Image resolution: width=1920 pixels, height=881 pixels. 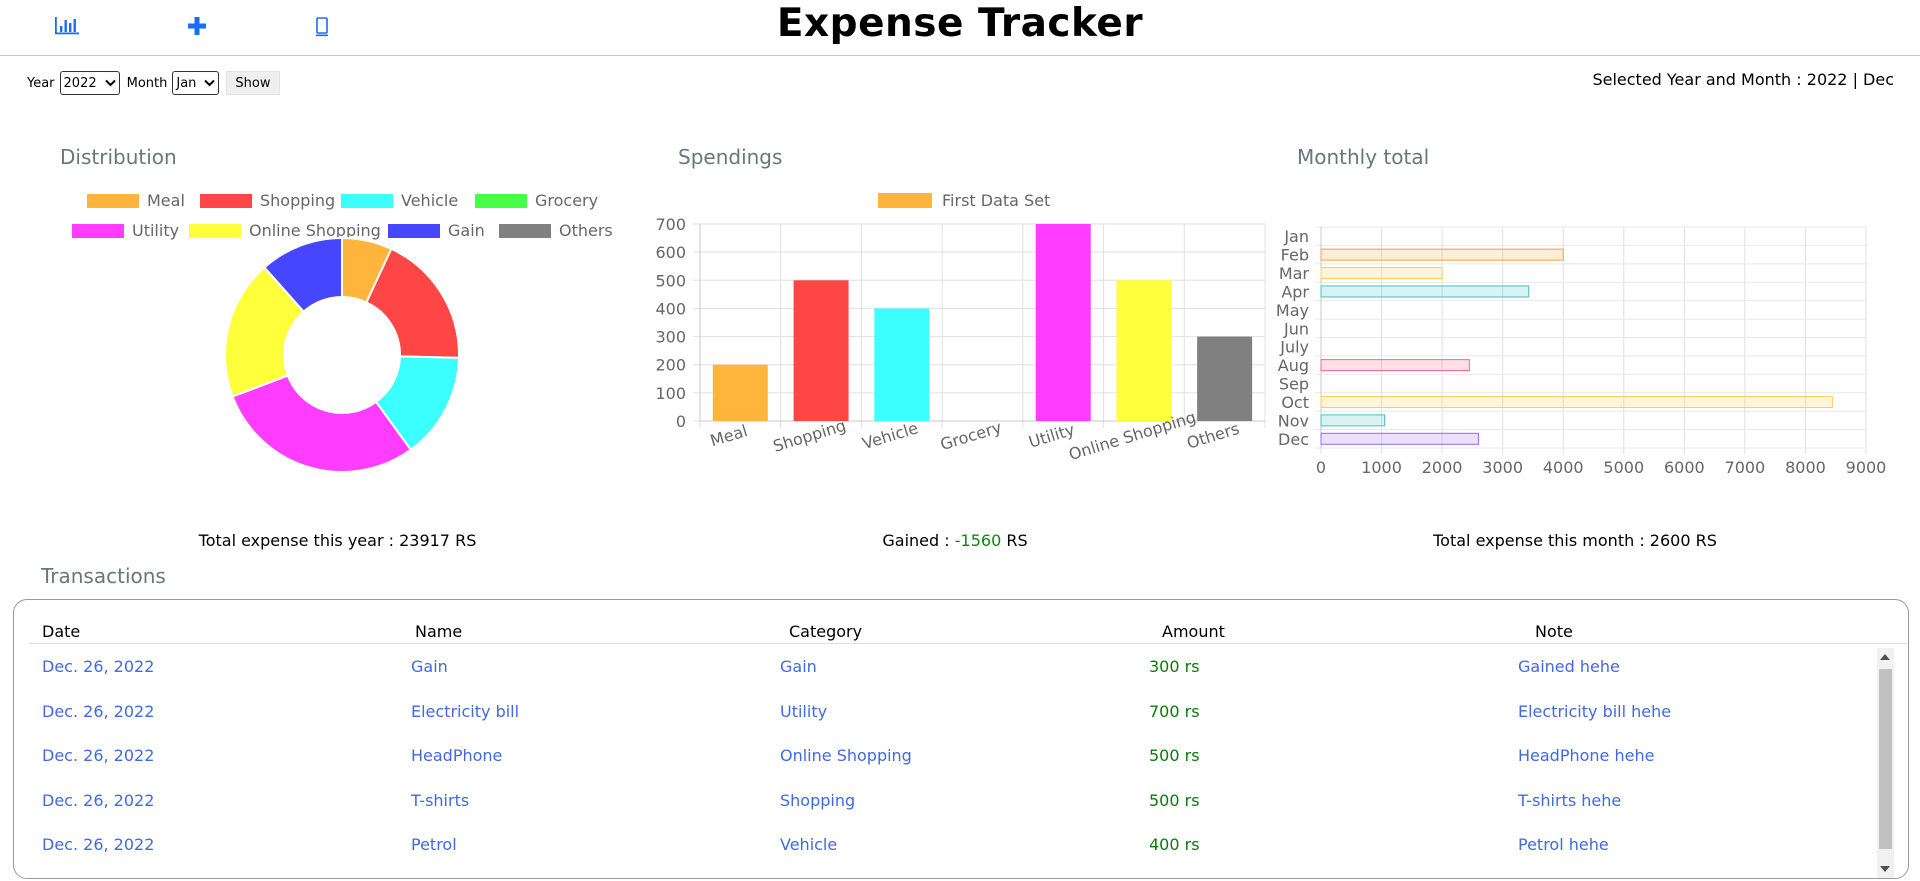 I want to click on column-date: Date, so click(x=61, y=631).